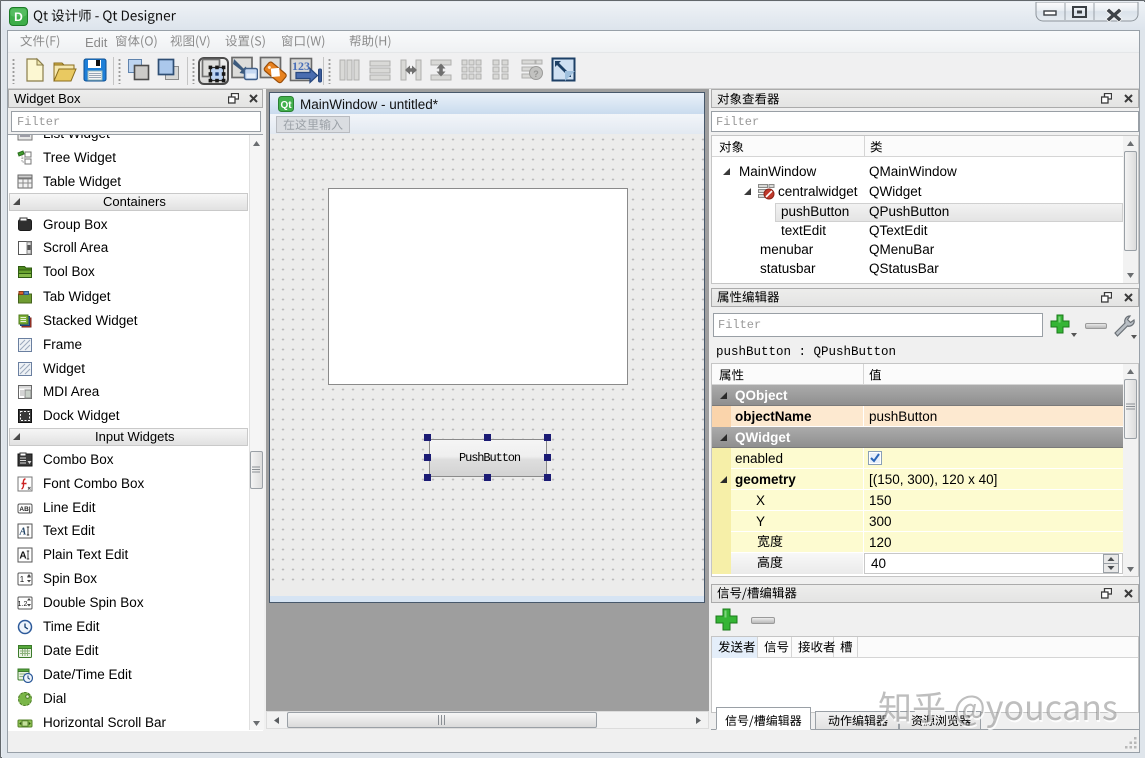 The image size is (1145, 758). I want to click on svg-text: 123, so click(301, 66).